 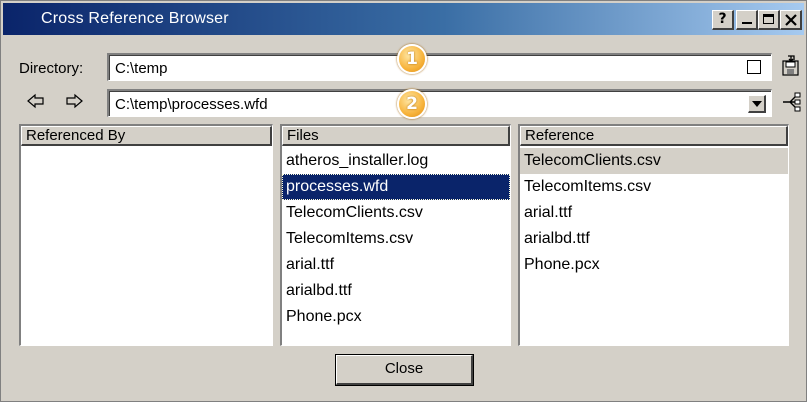 What do you see at coordinates (439, 103) in the screenshot?
I see `file-path-combo: C:\temp\processes.wfd` at bounding box center [439, 103].